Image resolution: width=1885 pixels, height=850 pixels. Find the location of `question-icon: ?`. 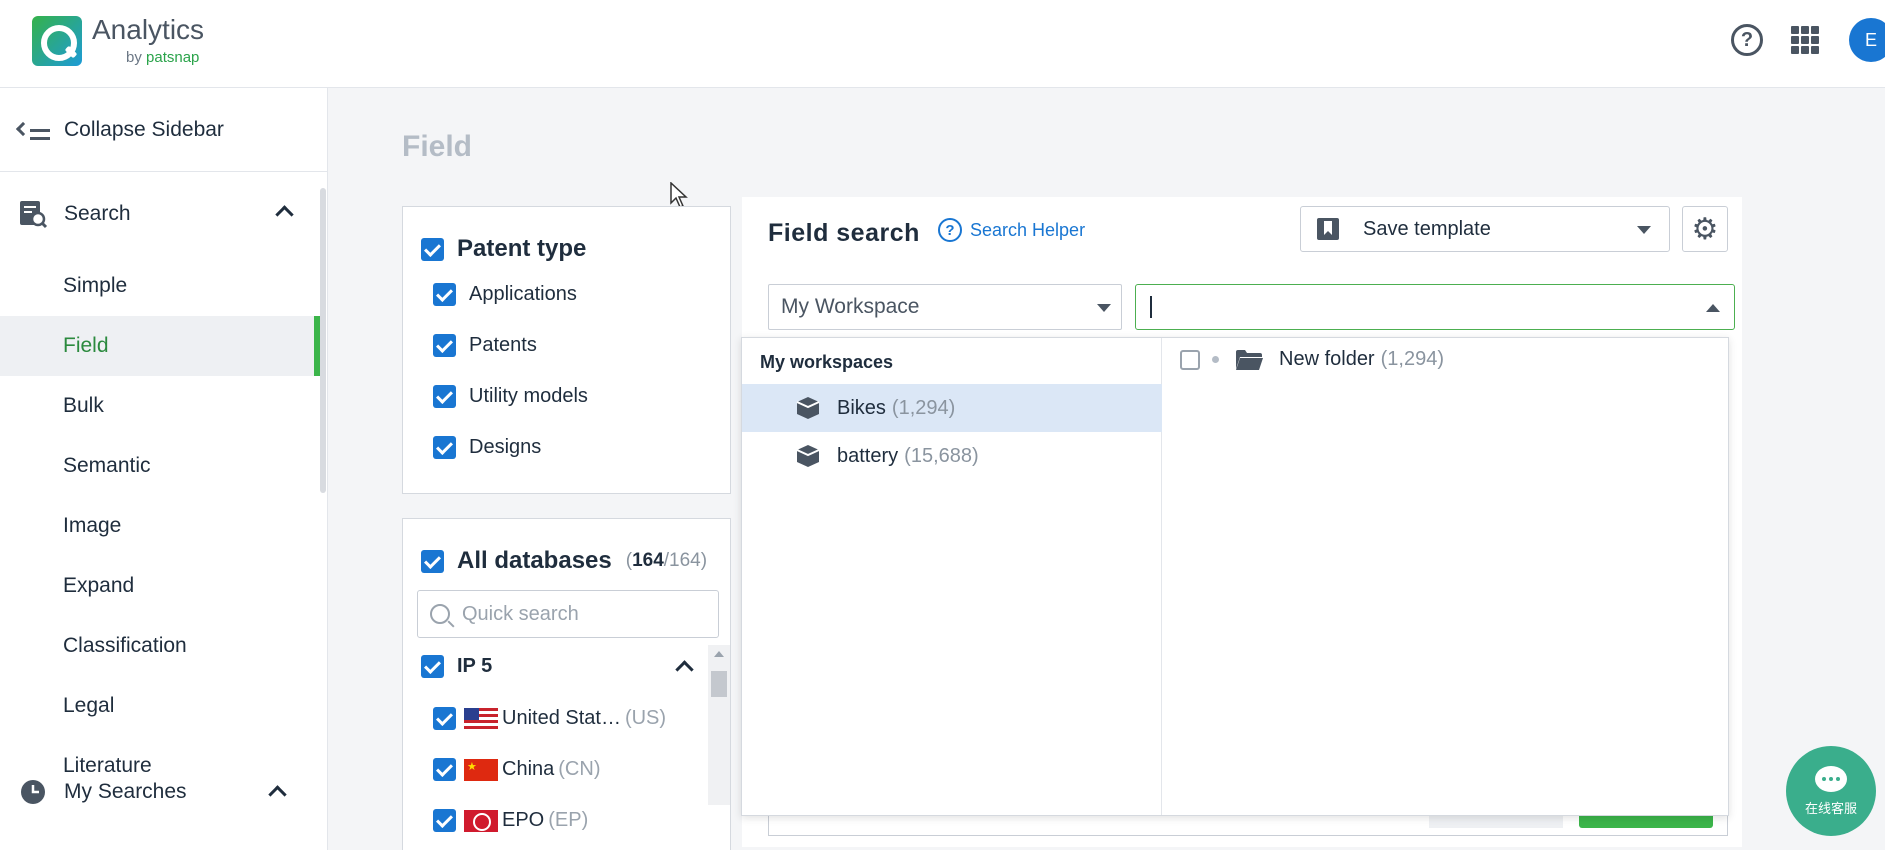

question-icon: ? is located at coordinates (950, 230).